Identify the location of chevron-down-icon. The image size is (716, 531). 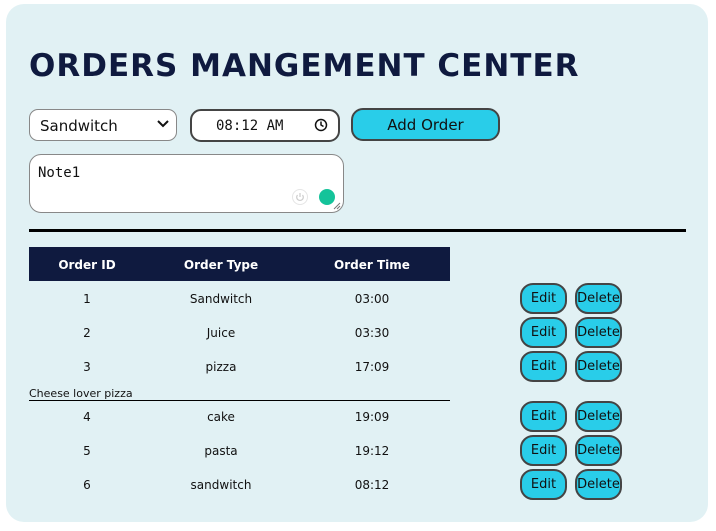
(163, 124).